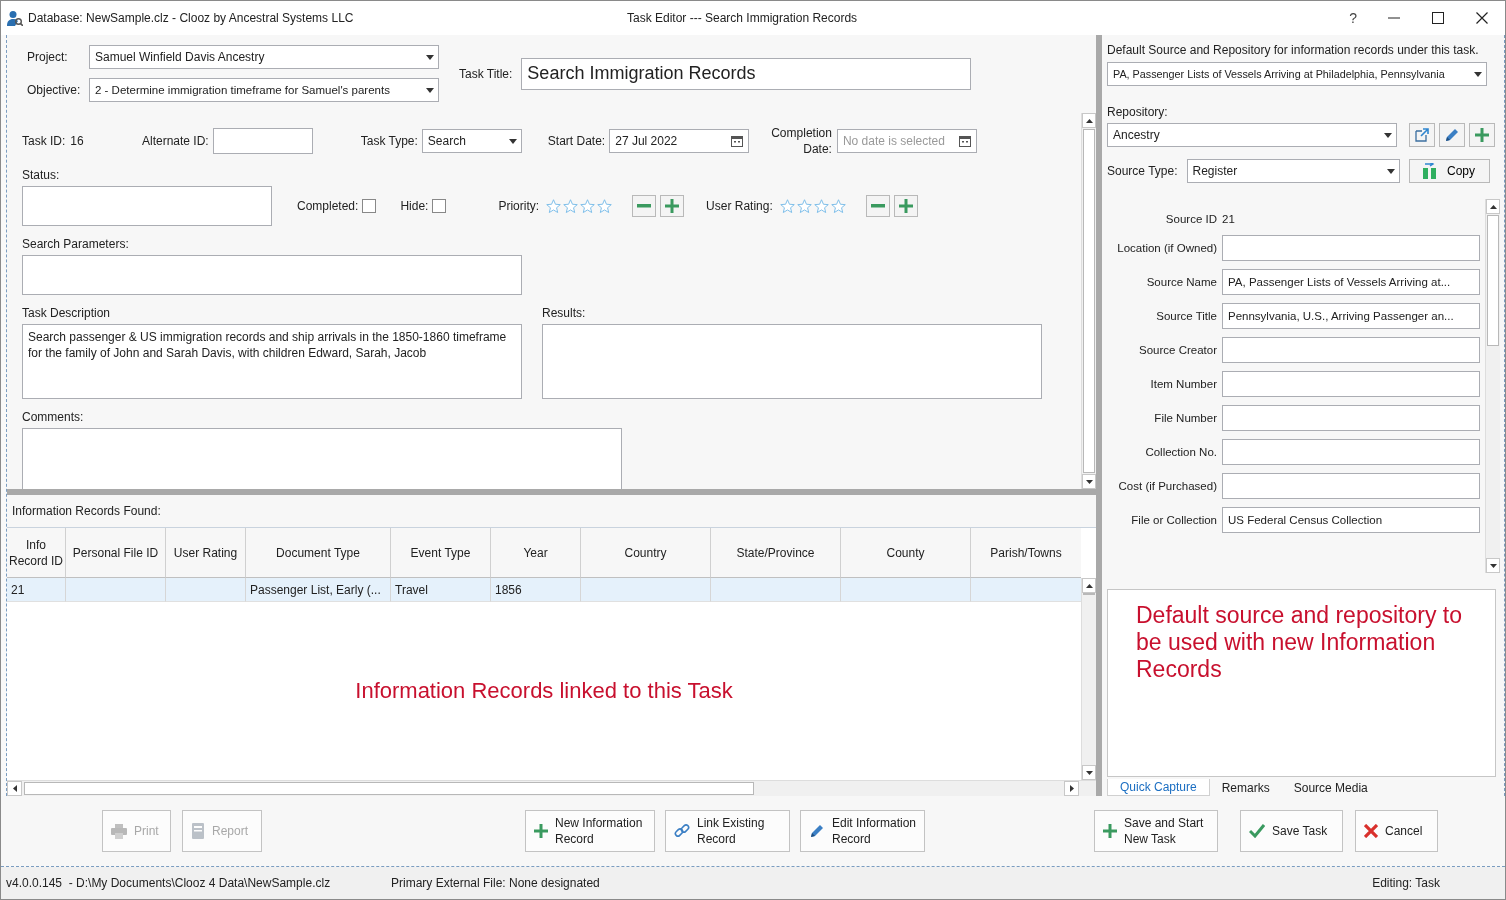 The width and height of the screenshot is (1506, 900). Describe the element at coordinates (1299, 642) in the screenshot. I see `annotation-text: Default source and repository to be used with new Information Records` at that location.